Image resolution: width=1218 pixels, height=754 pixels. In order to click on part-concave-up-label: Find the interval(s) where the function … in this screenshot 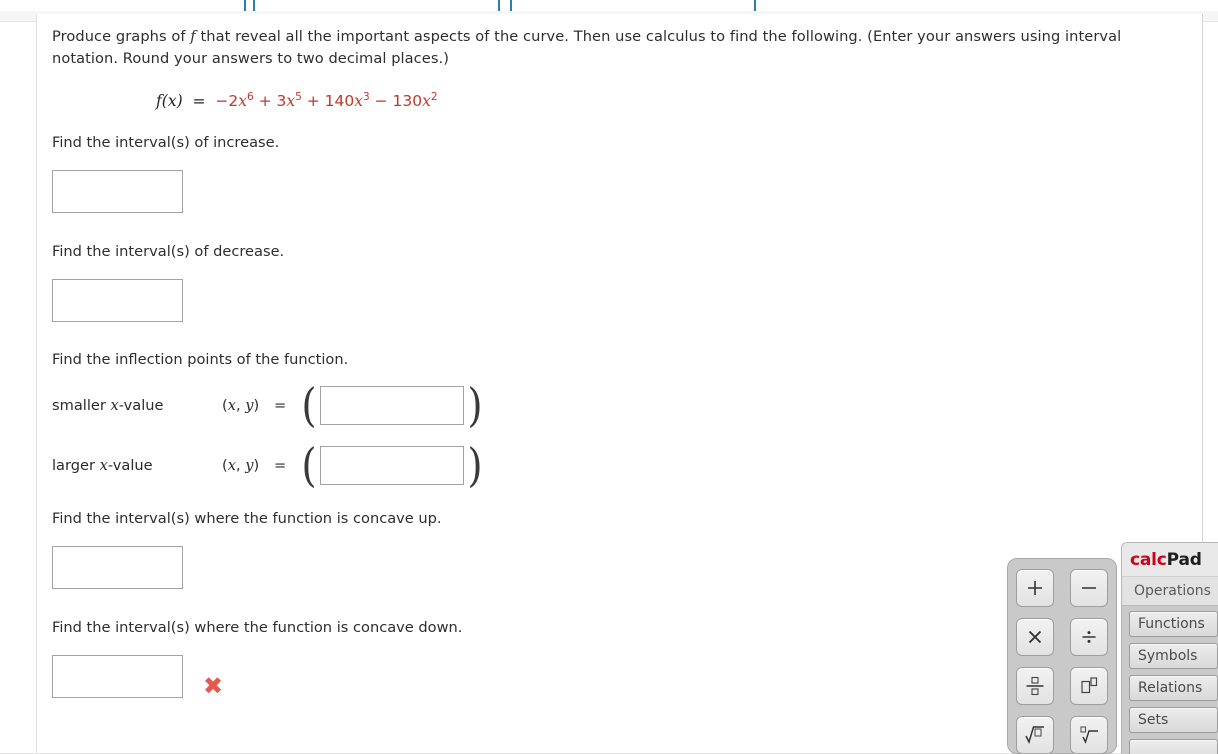, I will do `click(247, 519)`.